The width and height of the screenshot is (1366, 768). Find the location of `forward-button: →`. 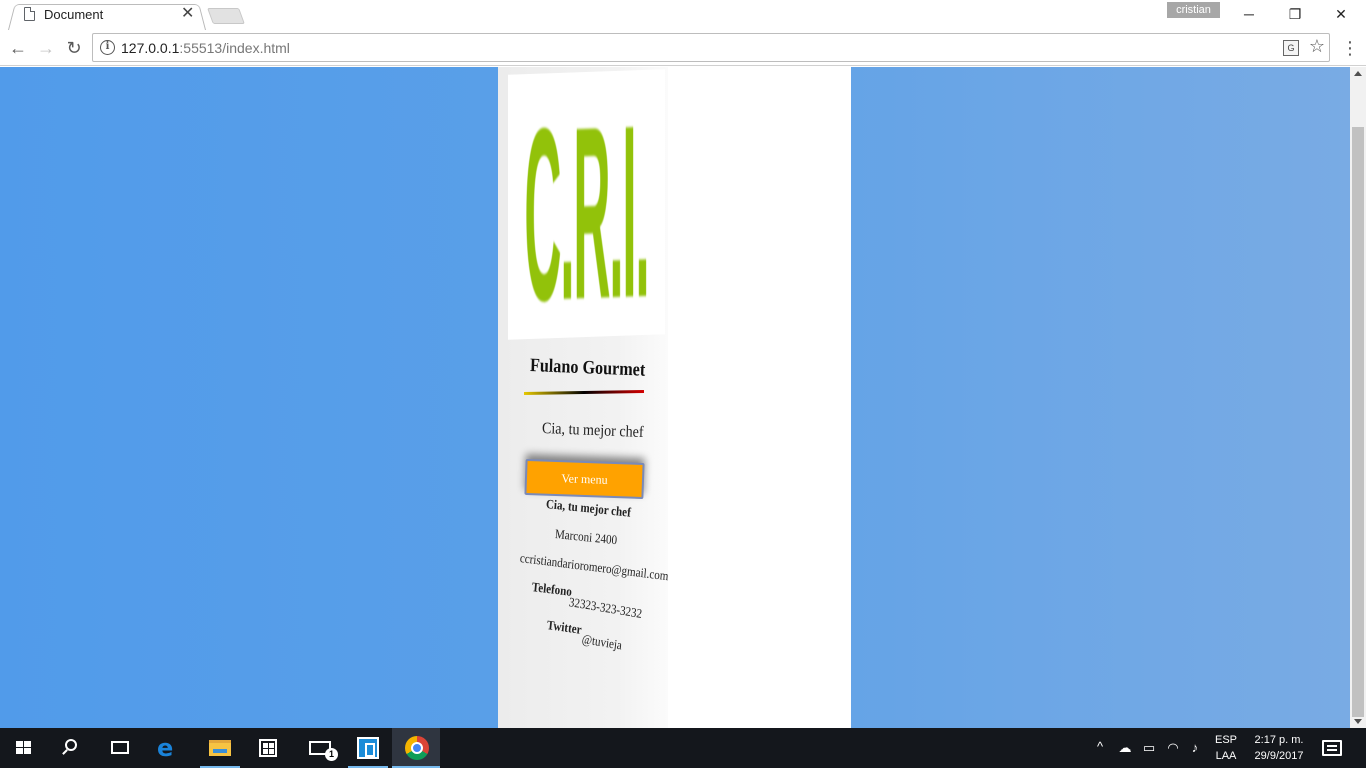

forward-button: → is located at coordinates (46, 48).